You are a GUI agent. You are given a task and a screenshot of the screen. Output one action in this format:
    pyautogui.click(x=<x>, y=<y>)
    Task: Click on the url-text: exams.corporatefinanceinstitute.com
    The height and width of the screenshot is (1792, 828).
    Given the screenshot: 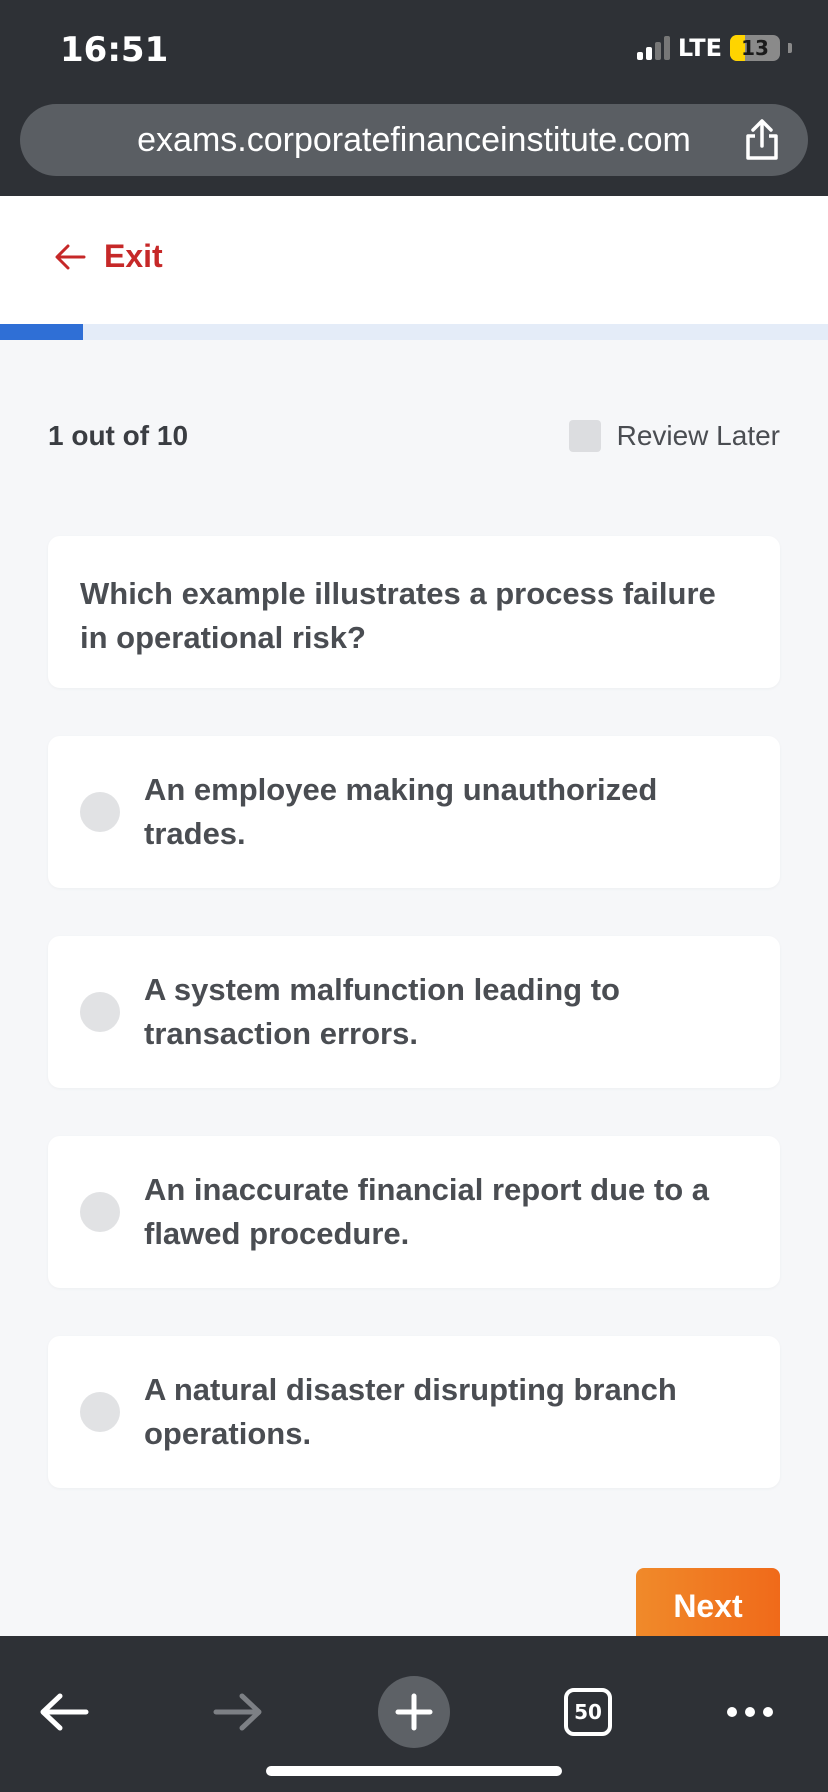 What is the action you would take?
    pyautogui.click(x=384, y=140)
    